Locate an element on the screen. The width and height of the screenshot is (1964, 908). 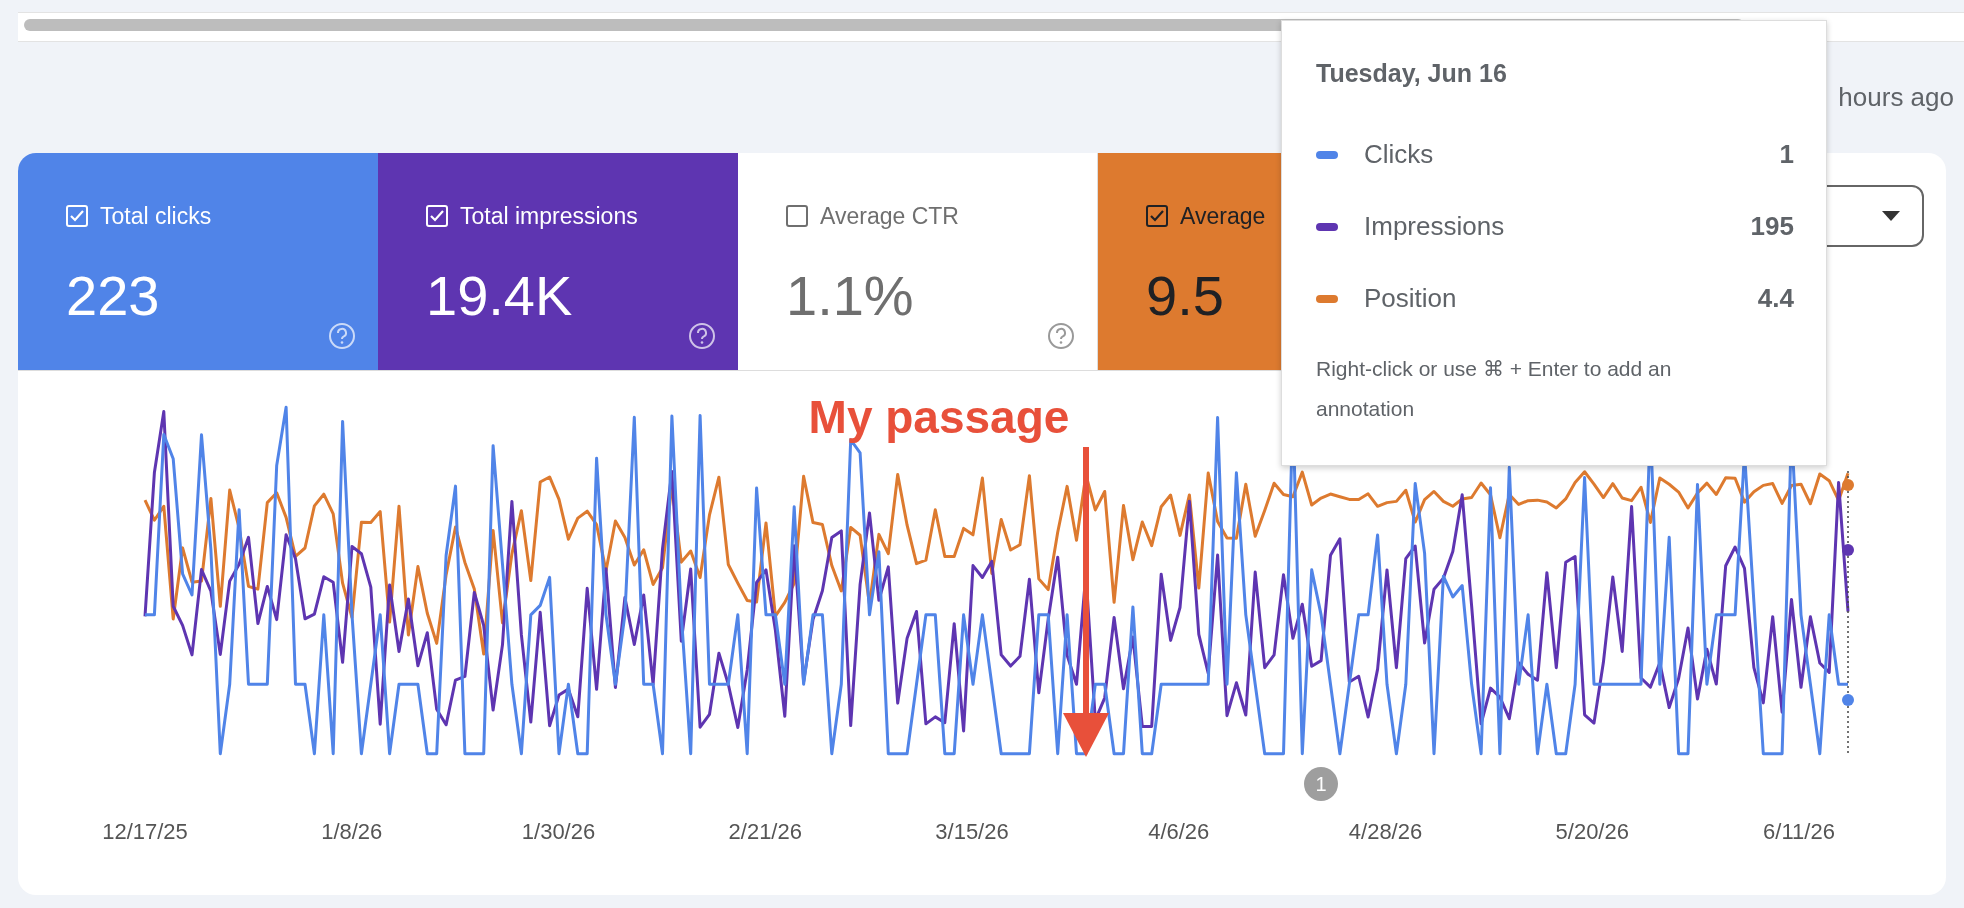
metric-value: 1.1% is located at coordinates (850, 295).